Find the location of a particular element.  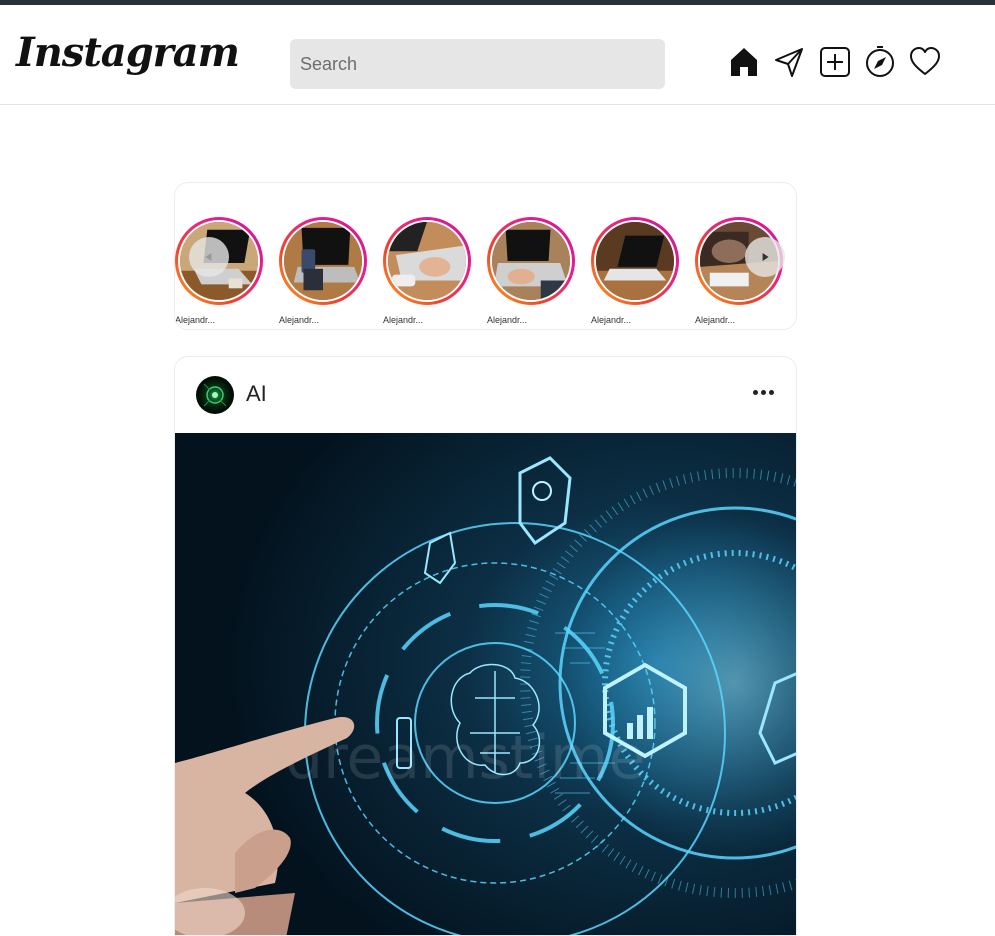

stories-next-button is located at coordinates (765, 257).